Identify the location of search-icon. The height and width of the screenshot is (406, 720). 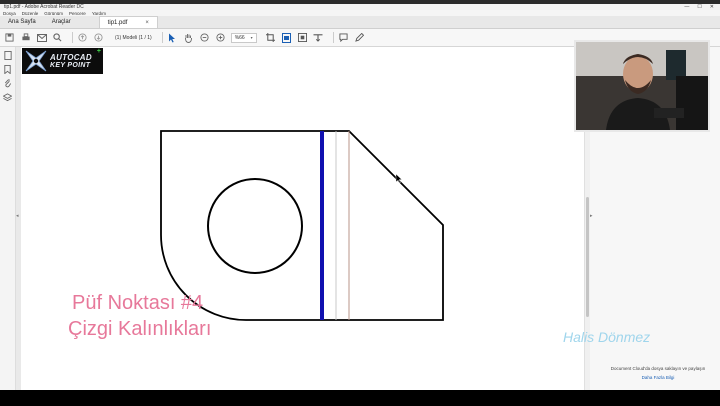
(57, 37).